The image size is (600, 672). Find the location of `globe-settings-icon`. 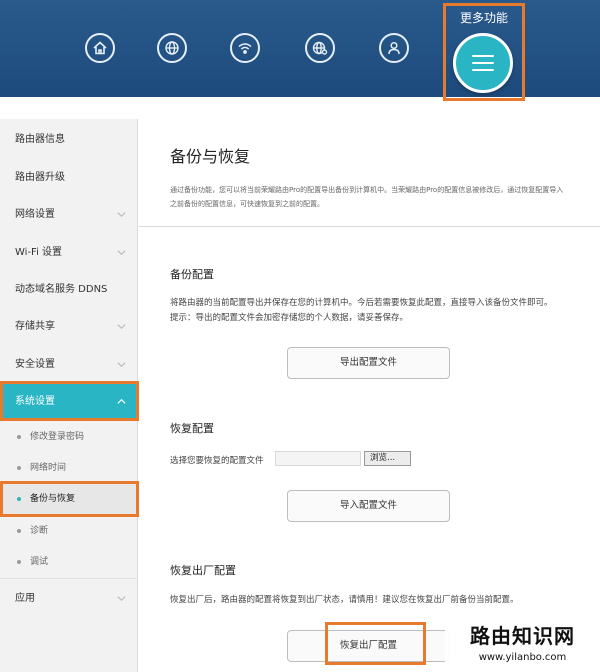

globe-settings-icon is located at coordinates (320, 48).